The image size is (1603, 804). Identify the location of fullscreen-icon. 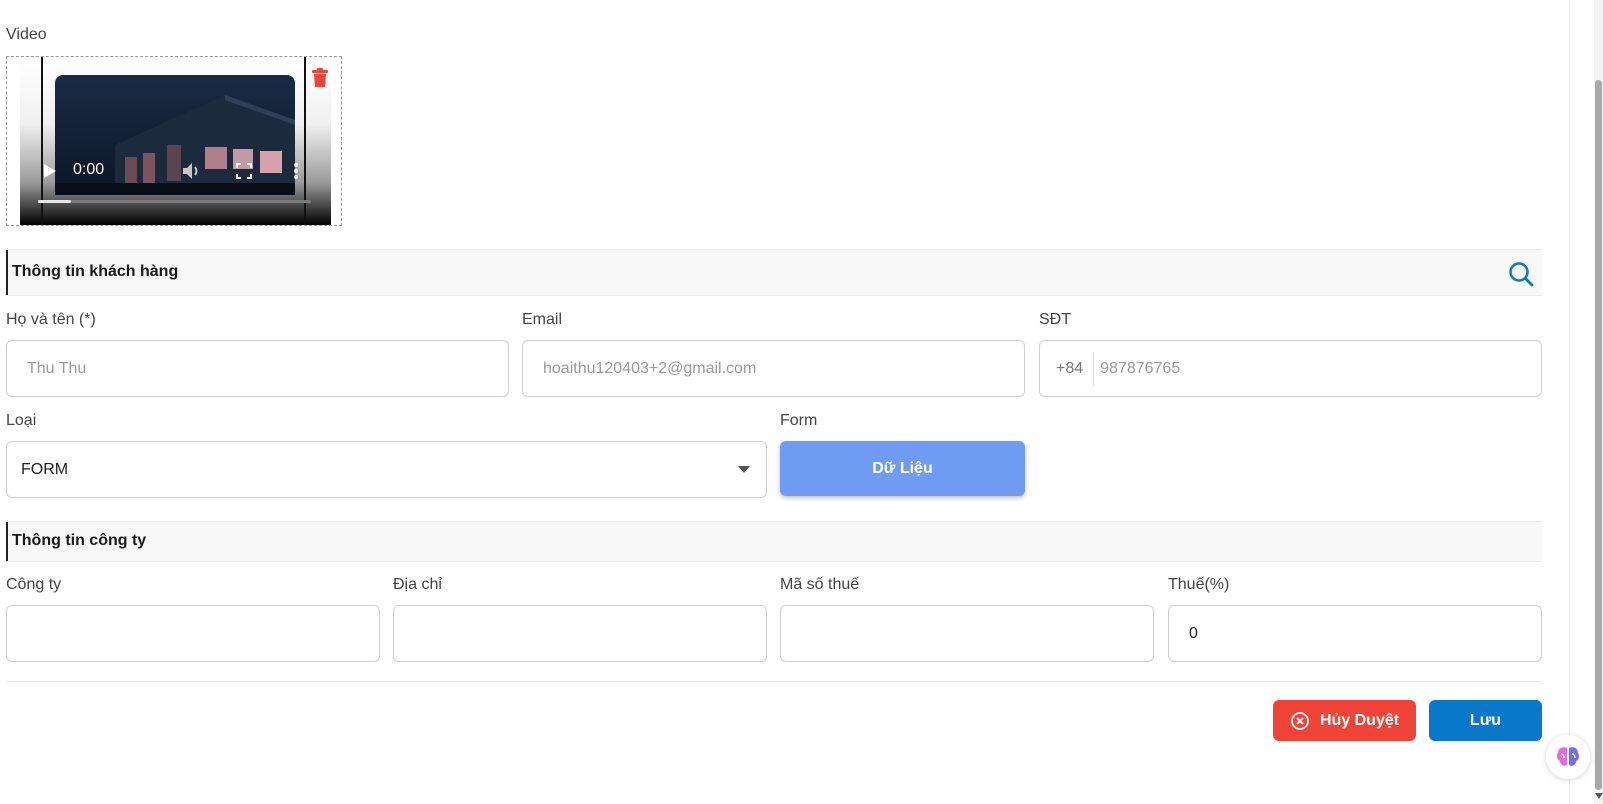
(244, 171).